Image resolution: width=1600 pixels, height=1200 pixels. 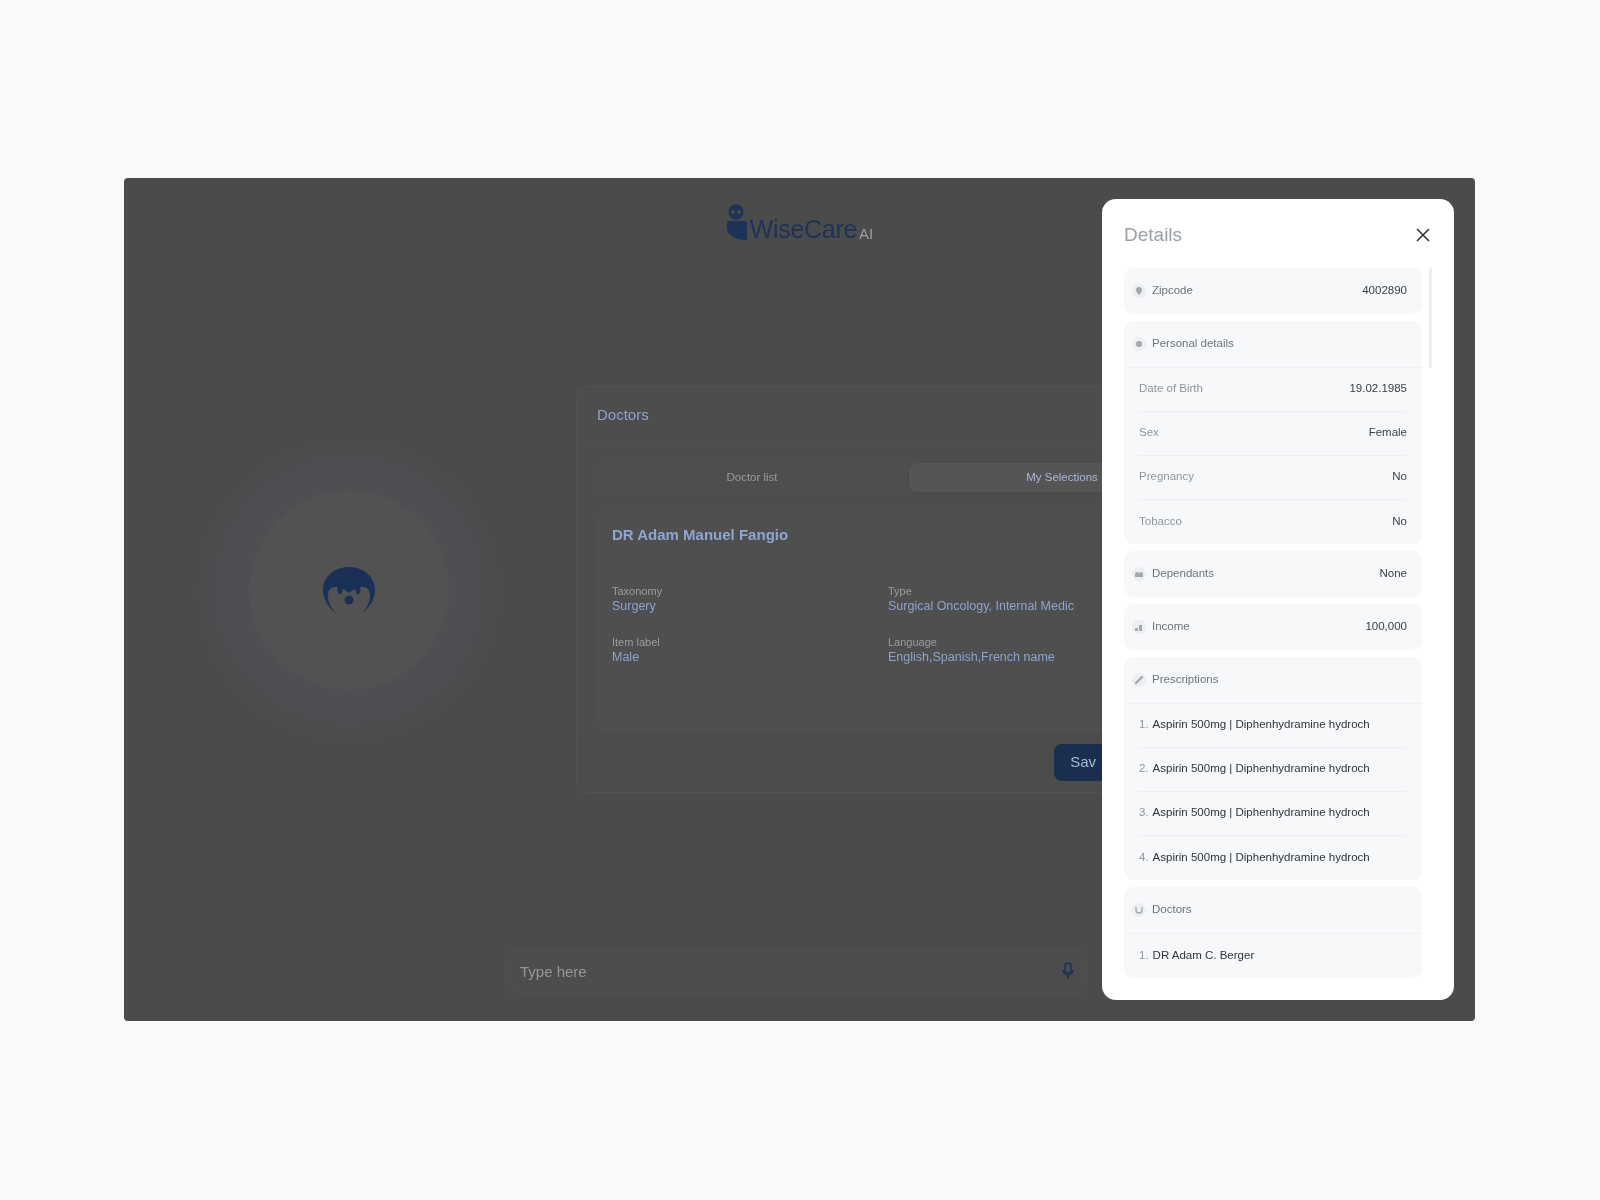 I want to click on card-title: Doctors, so click(x=839, y=415).